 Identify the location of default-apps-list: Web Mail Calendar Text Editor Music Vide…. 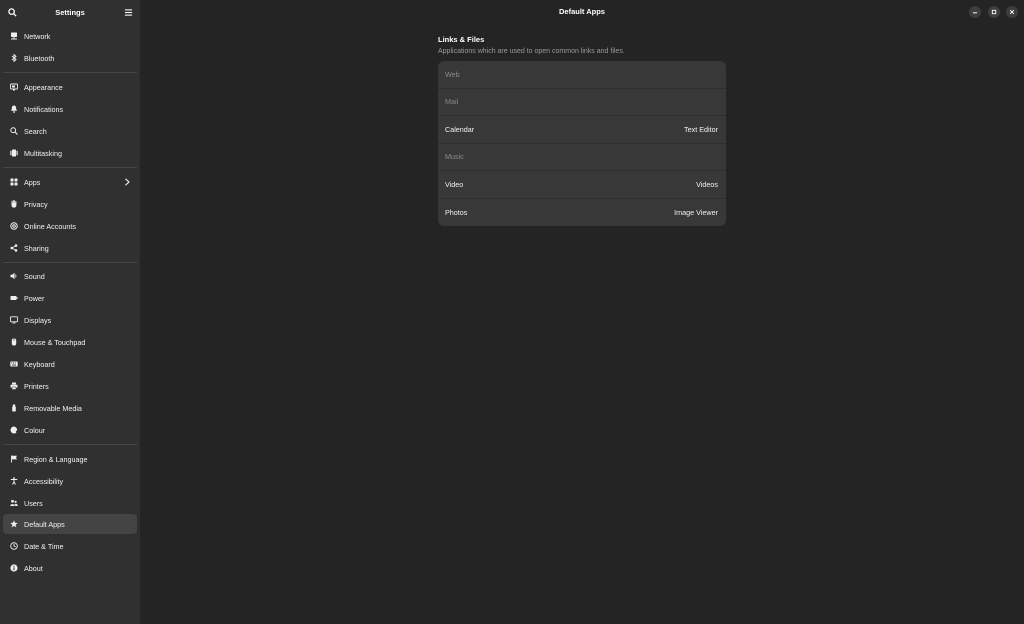
(582, 143).